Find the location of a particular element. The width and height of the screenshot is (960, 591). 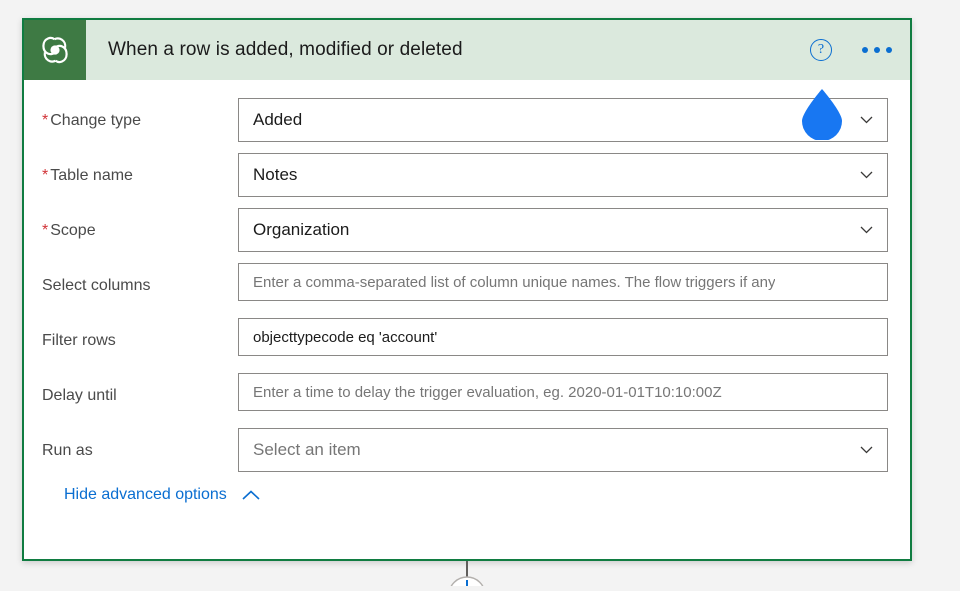

run-as-placeholder: Select an item is located at coordinates (307, 449).